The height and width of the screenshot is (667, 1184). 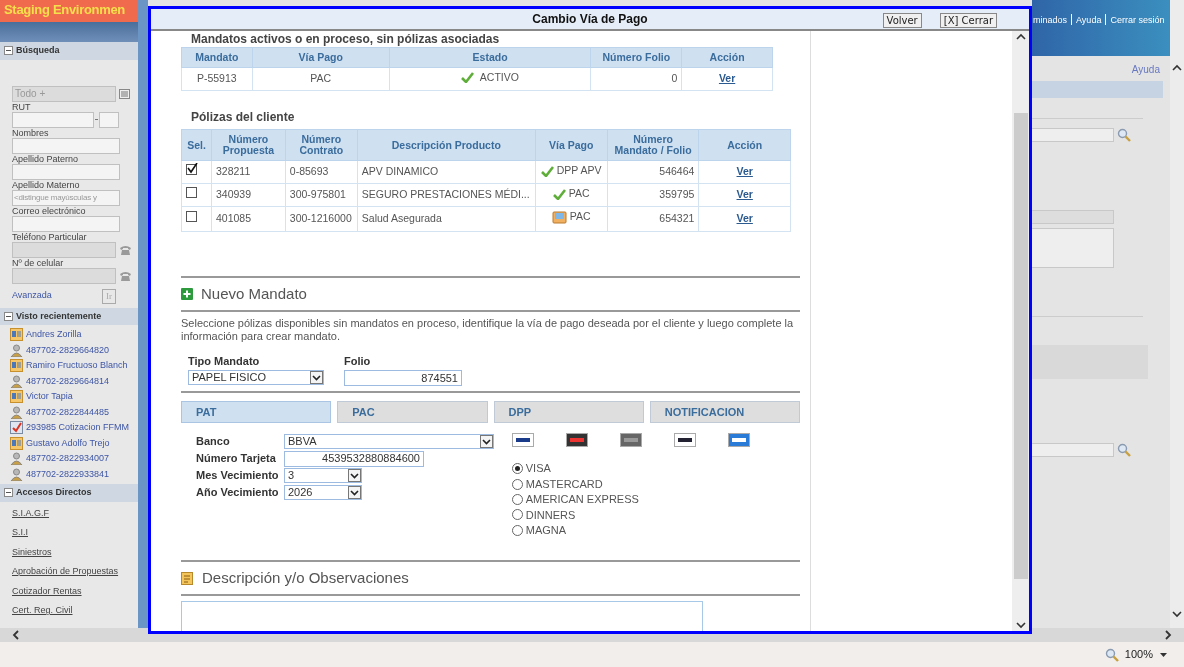 What do you see at coordinates (490, 57) in the screenshot?
I see `column-header: Estado` at bounding box center [490, 57].